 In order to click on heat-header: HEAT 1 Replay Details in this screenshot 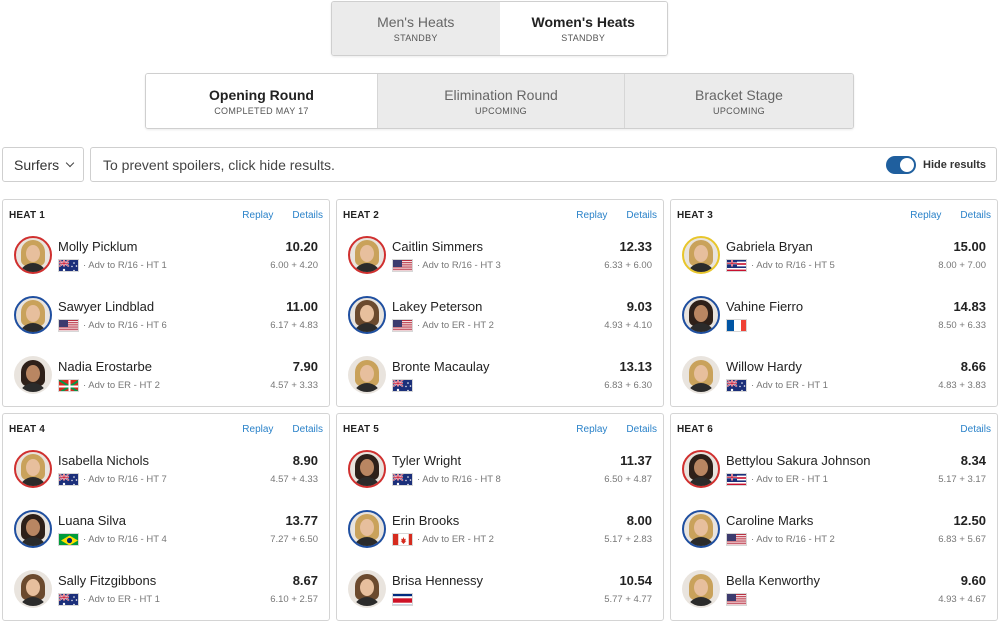, I will do `click(166, 217)`.